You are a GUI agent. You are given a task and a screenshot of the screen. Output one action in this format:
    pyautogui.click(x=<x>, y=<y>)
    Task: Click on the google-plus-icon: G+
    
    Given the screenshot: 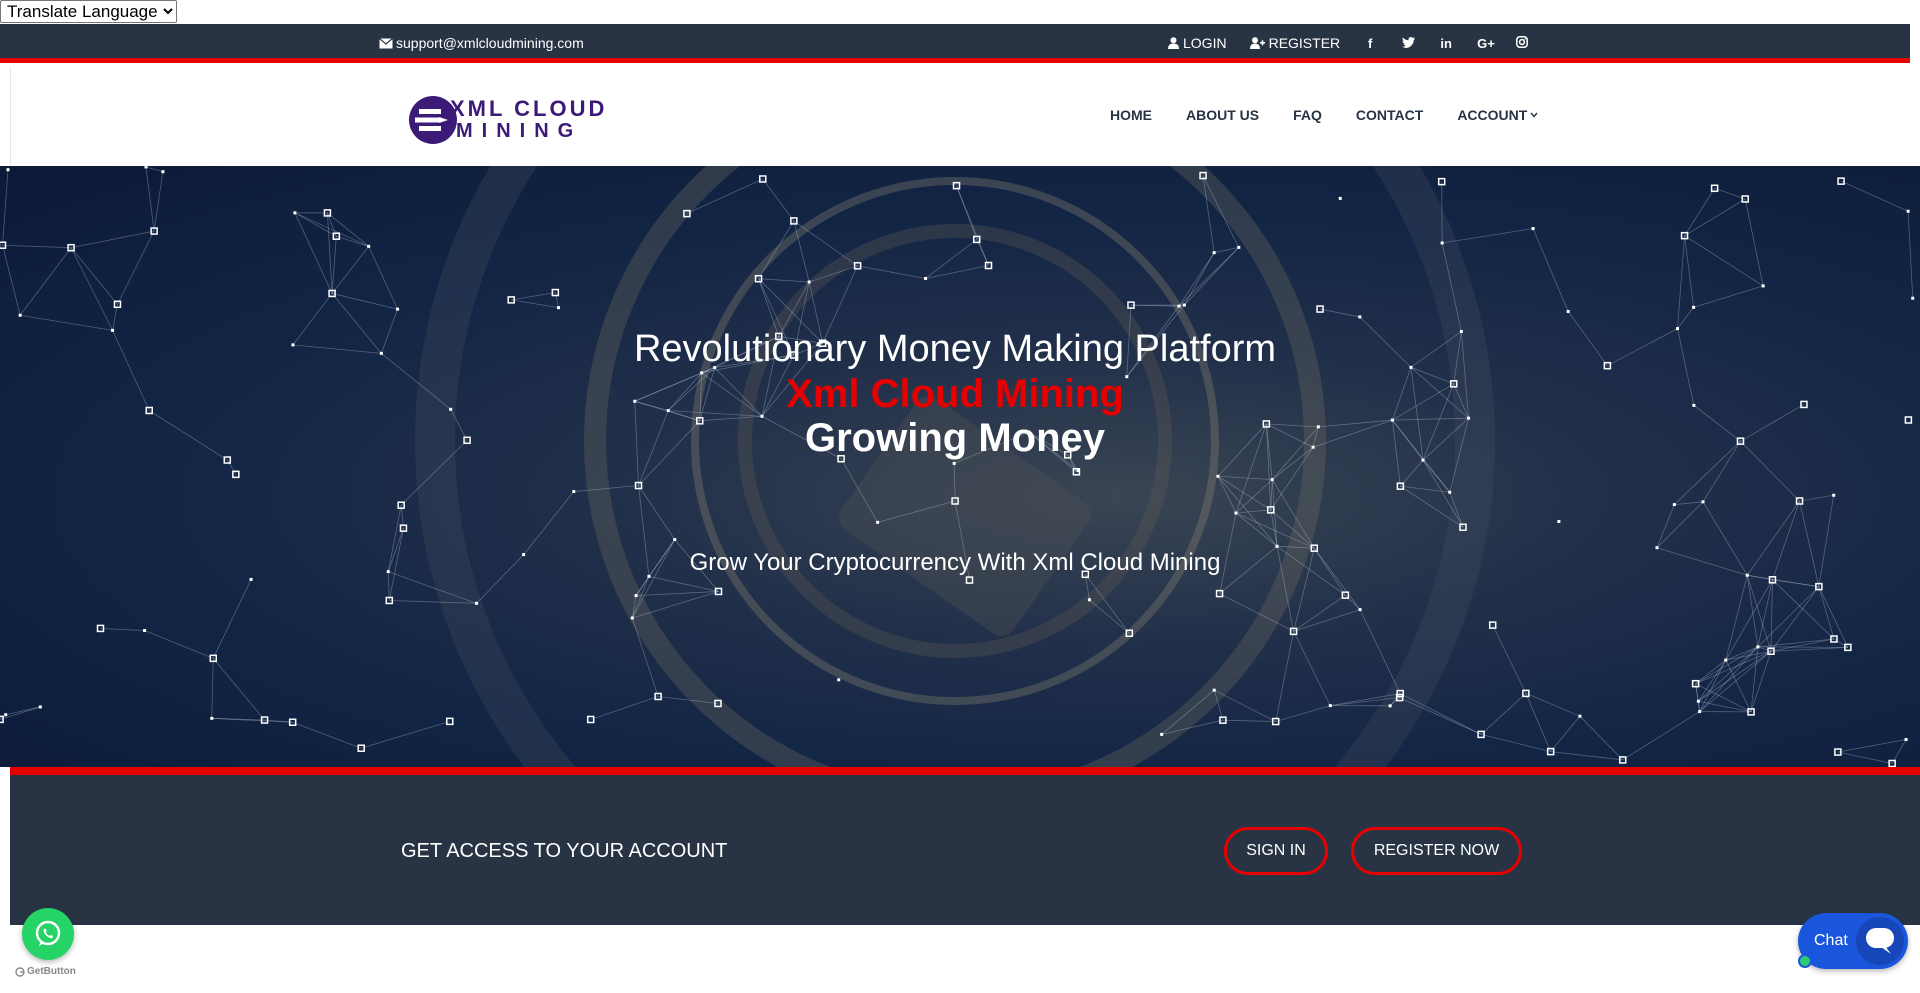 What is the action you would take?
    pyautogui.click(x=1486, y=43)
    